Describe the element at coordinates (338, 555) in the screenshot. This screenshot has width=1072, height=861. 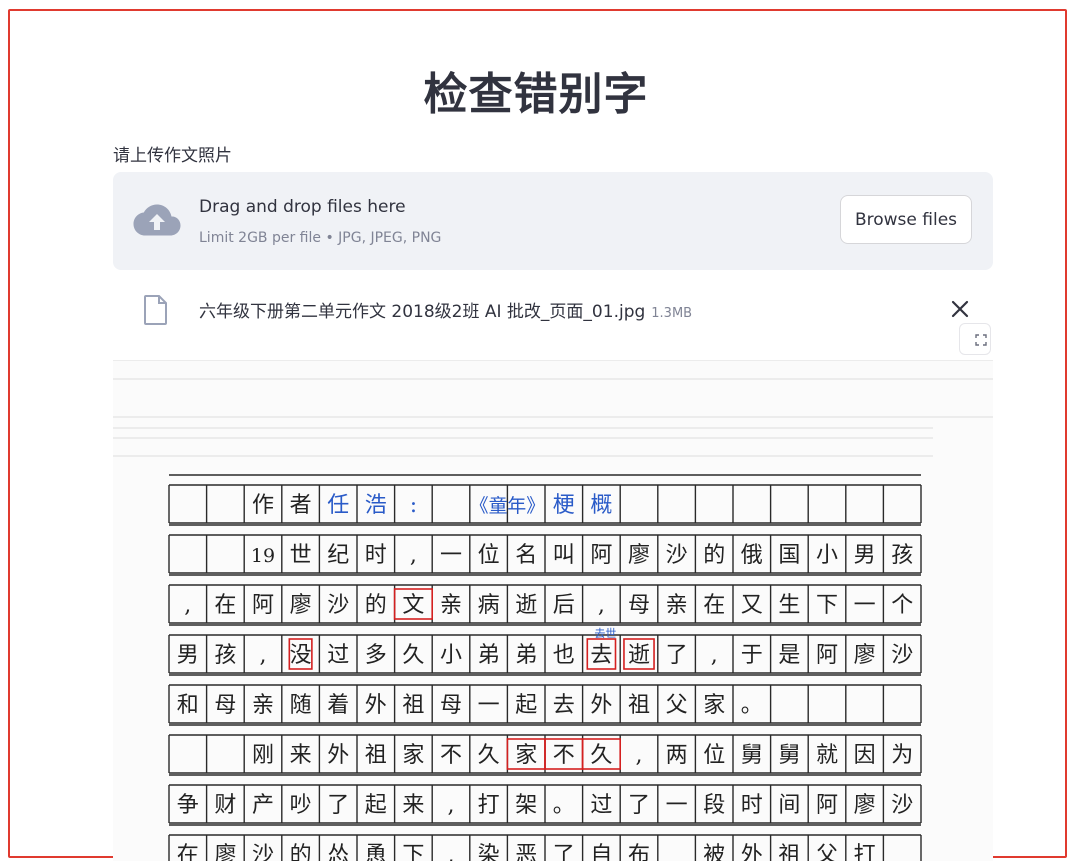
I see `essay-char: 纪` at that location.